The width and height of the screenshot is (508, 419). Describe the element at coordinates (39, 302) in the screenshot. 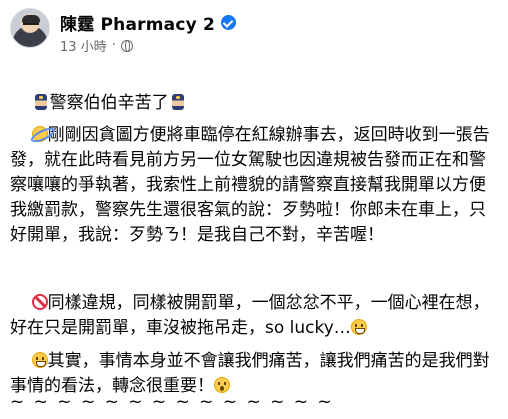

I see `prohibited-icon` at that location.